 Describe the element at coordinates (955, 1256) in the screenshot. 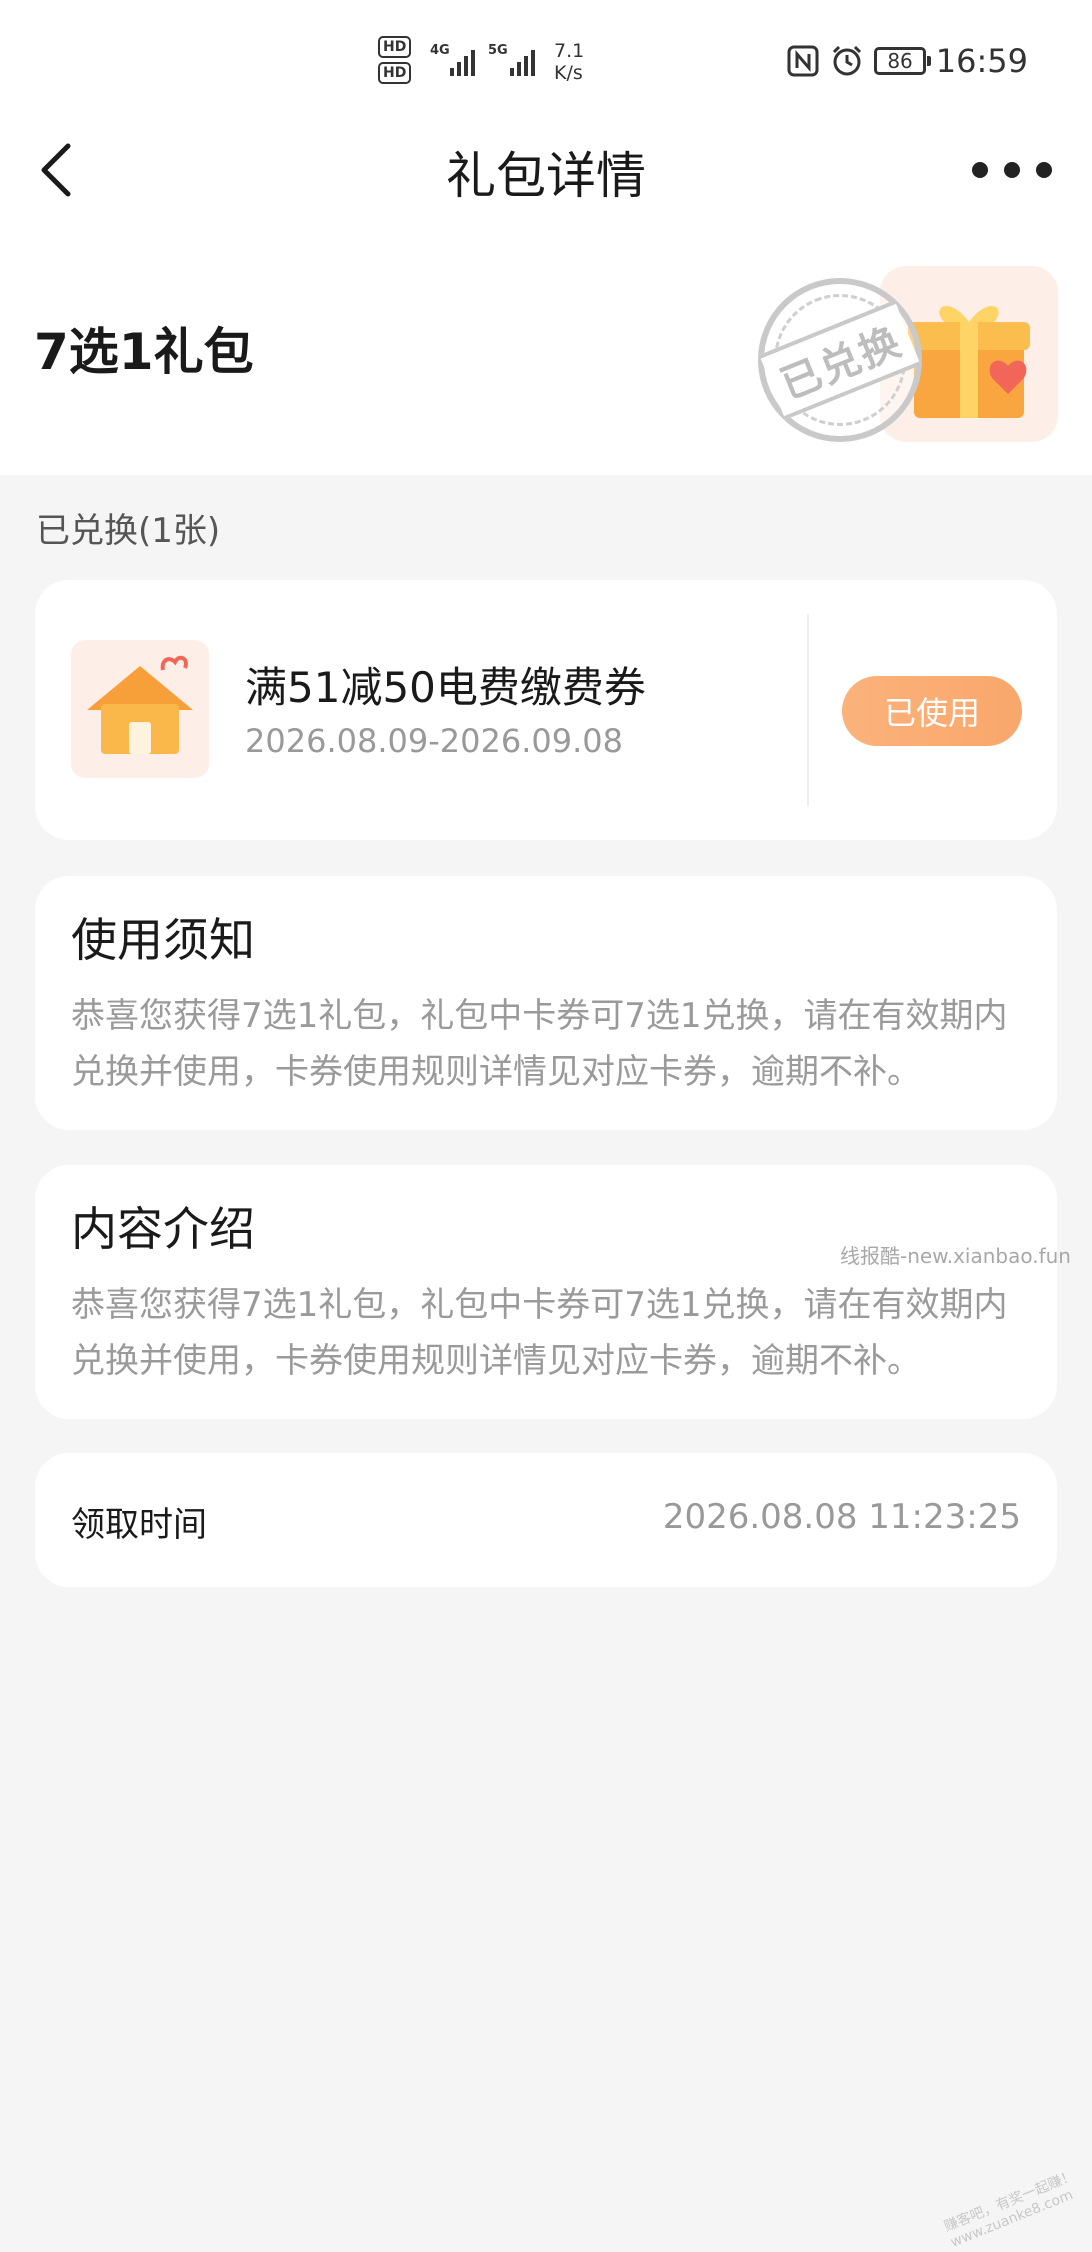

I see `watermark-xianbao: 线报酷-new.xianbao.fun` at that location.